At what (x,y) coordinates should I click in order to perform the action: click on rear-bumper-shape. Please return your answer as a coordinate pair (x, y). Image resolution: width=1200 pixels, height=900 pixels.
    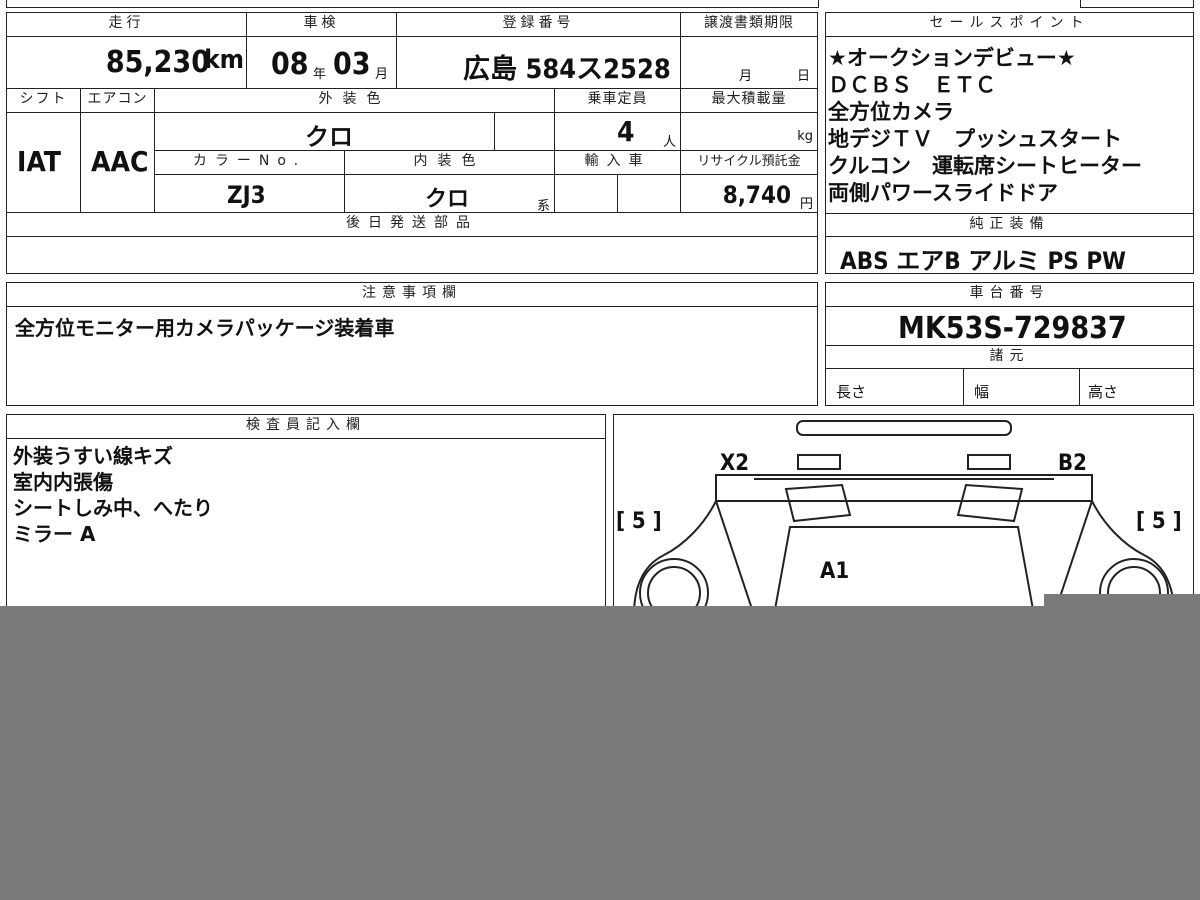
    Looking at the image, I should click on (904, 428).